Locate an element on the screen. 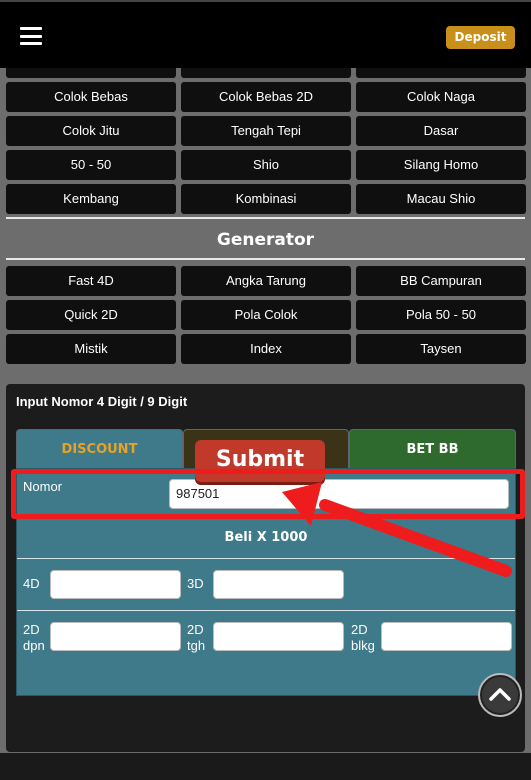  bet-type-button: Colok Bebas is located at coordinates (91, 97).